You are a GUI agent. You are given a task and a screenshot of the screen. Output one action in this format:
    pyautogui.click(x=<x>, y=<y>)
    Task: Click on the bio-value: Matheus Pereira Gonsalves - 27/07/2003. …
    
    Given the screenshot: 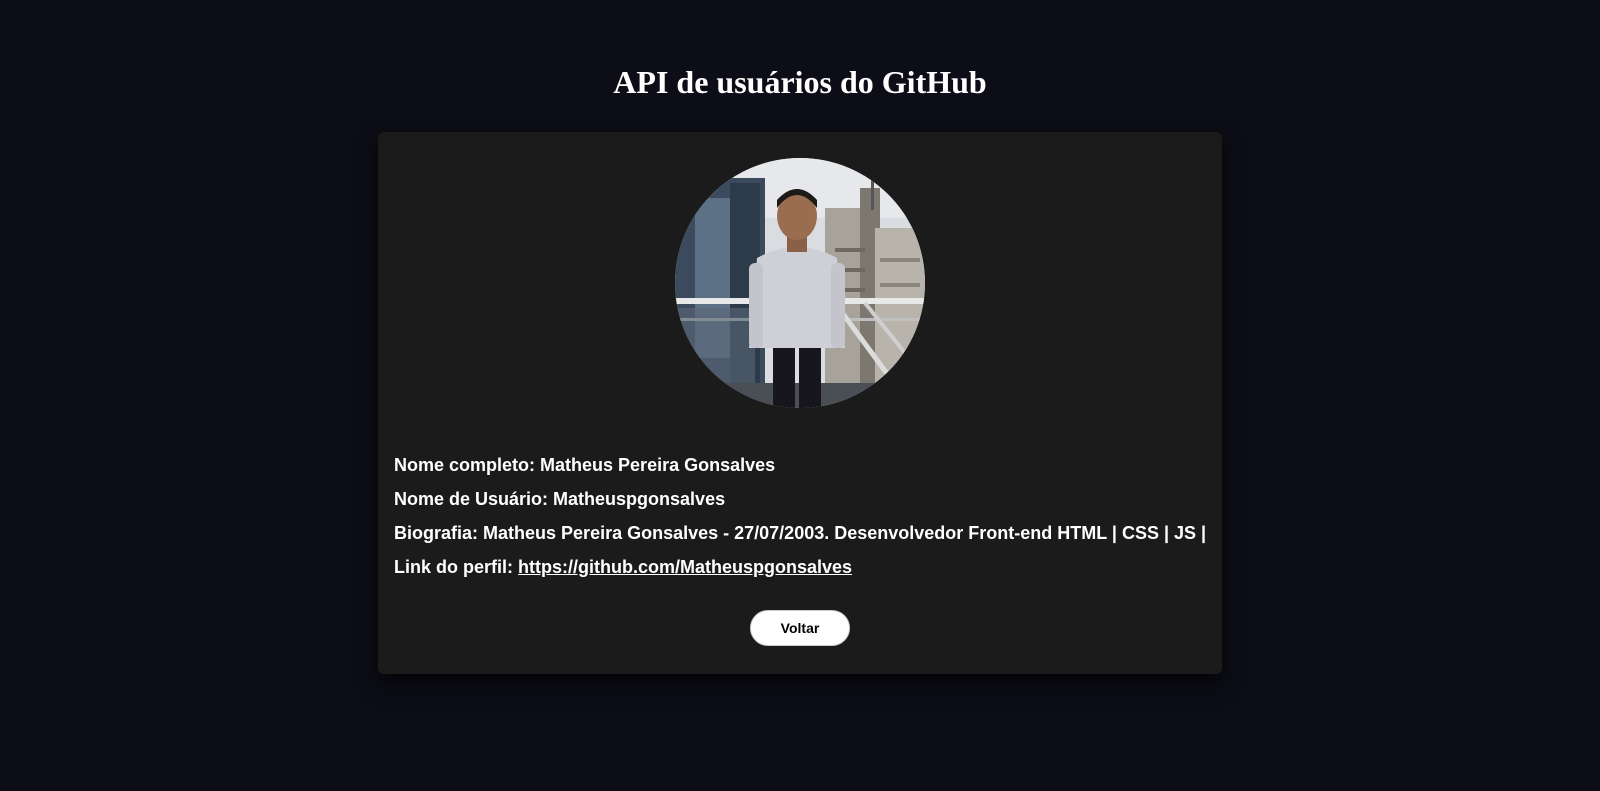 What is the action you would take?
    pyautogui.click(x=845, y=533)
    